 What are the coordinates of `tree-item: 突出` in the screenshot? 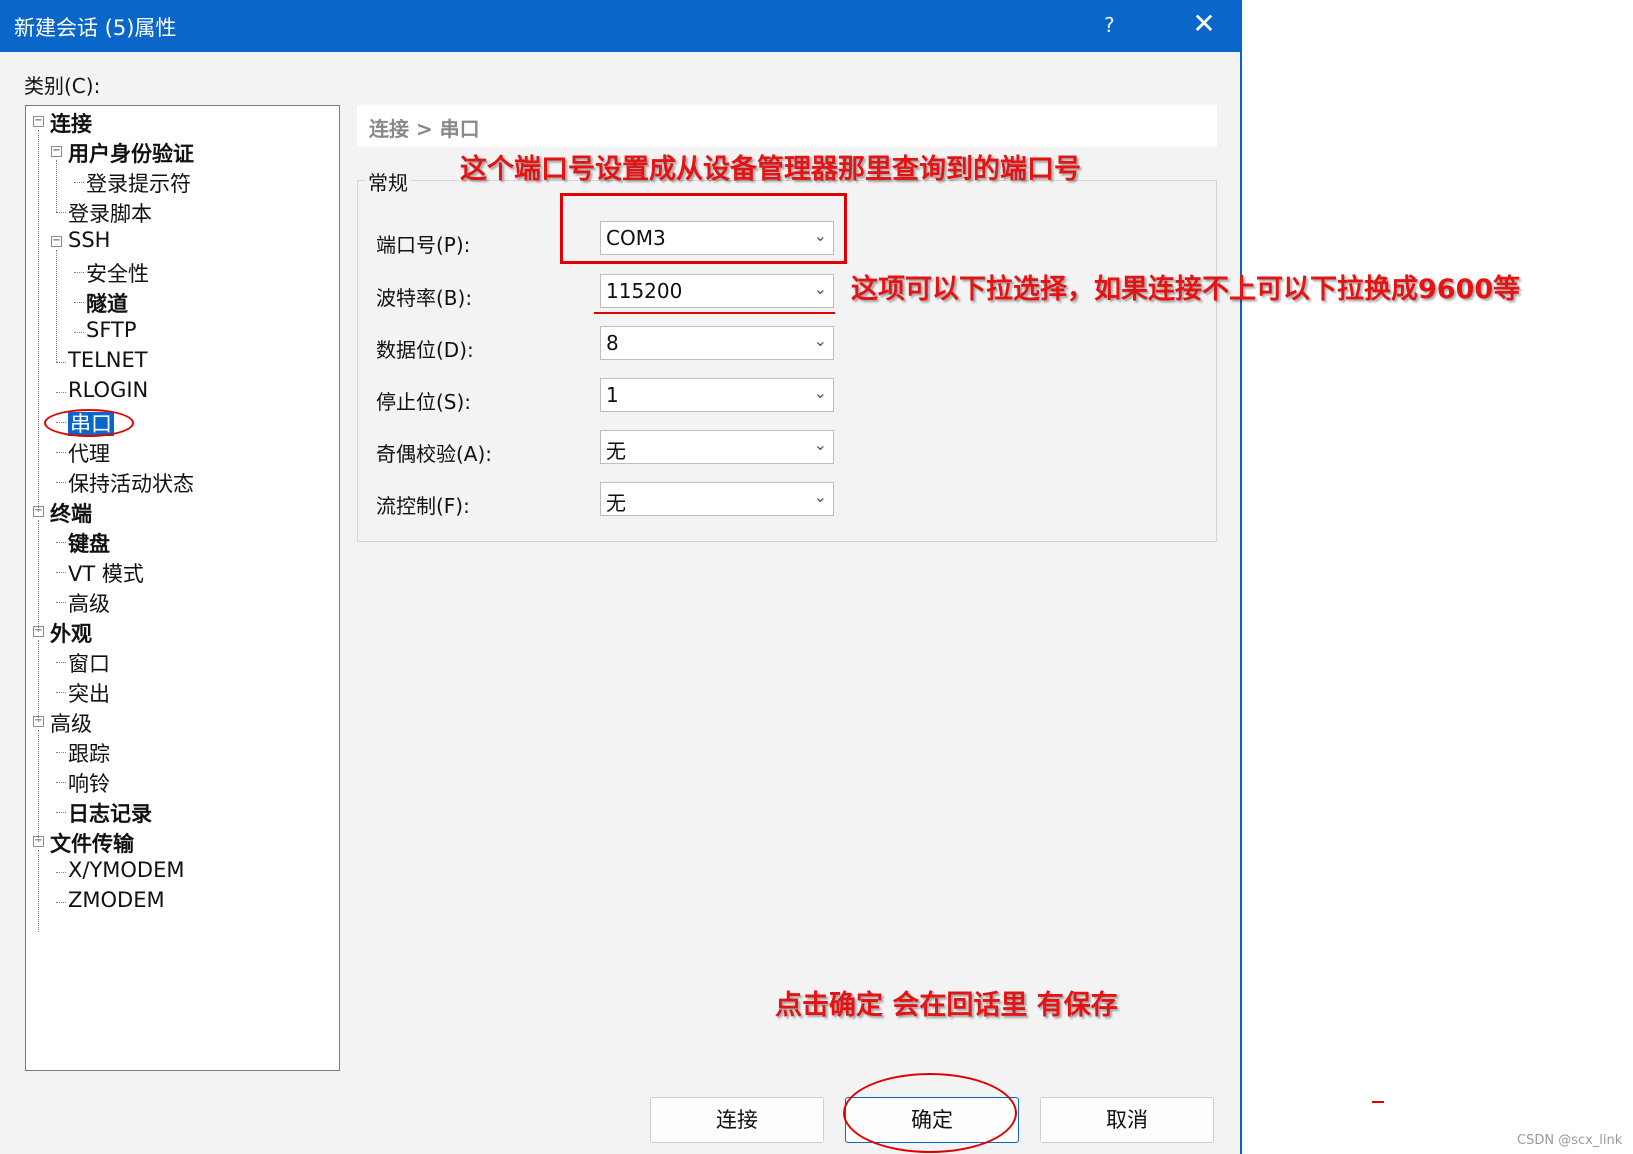 It's located at (89, 693).